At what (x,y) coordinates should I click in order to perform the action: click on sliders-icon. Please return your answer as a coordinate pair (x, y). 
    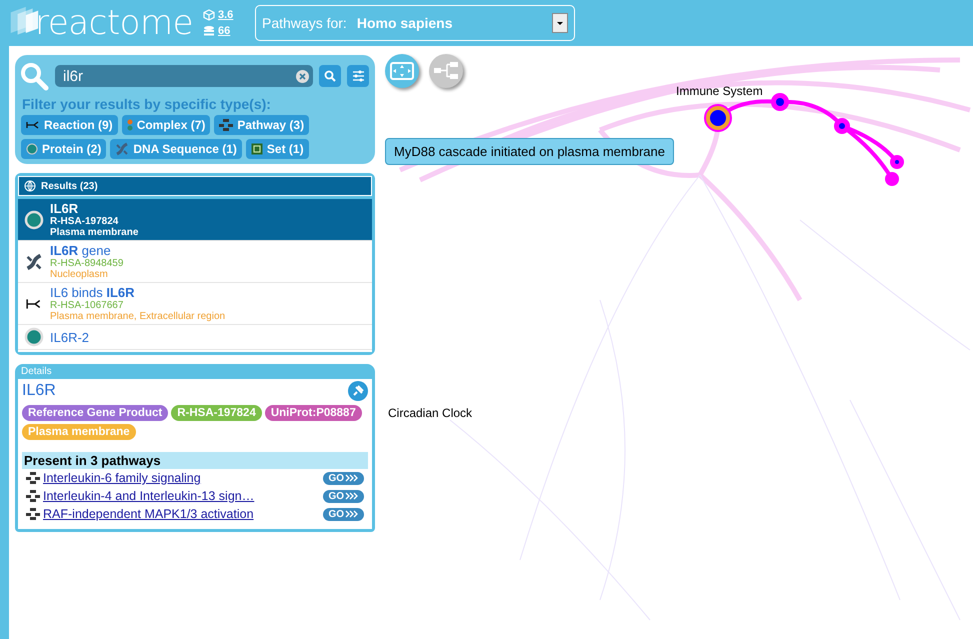
    Looking at the image, I should click on (358, 76).